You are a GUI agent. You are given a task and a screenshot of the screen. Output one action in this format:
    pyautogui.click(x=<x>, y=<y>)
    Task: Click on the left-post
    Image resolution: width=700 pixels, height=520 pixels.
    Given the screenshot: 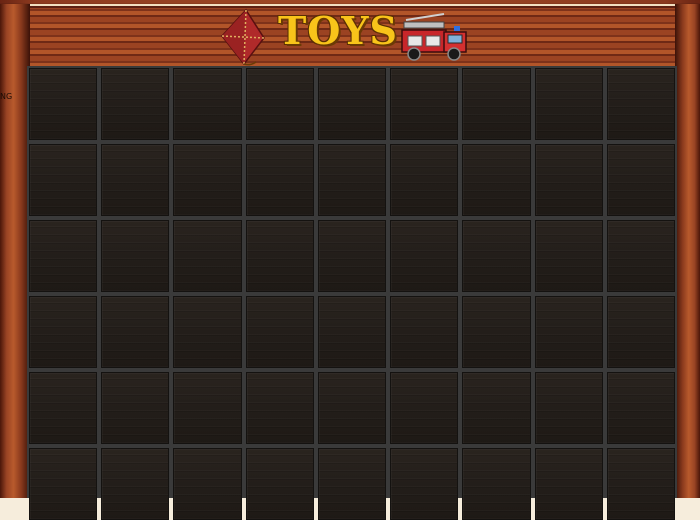 What is the action you would take?
    pyautogui.click(x=15, y=251)
    